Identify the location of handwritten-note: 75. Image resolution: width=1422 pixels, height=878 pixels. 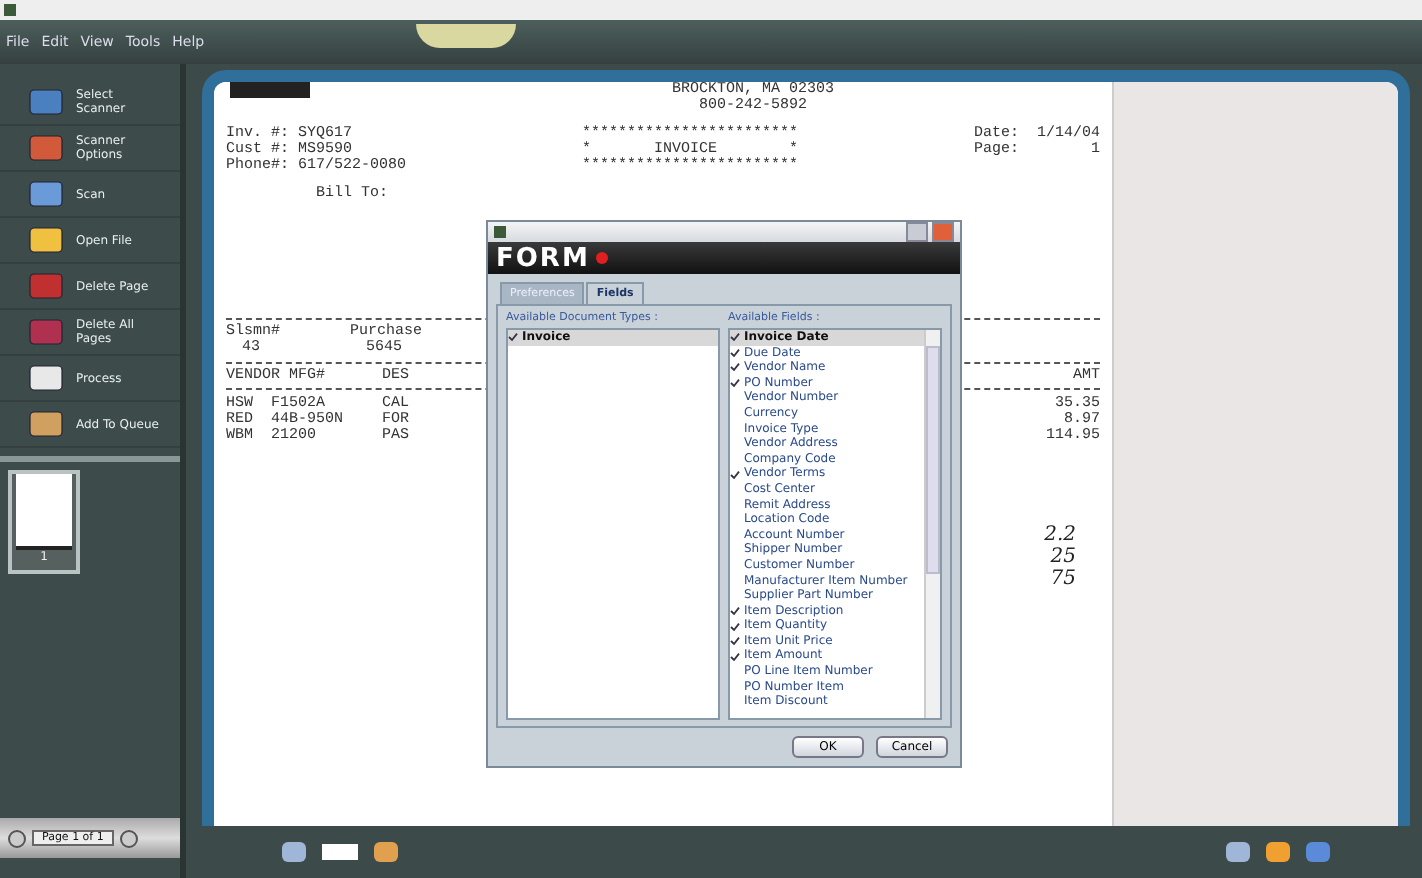
(1063, 579).